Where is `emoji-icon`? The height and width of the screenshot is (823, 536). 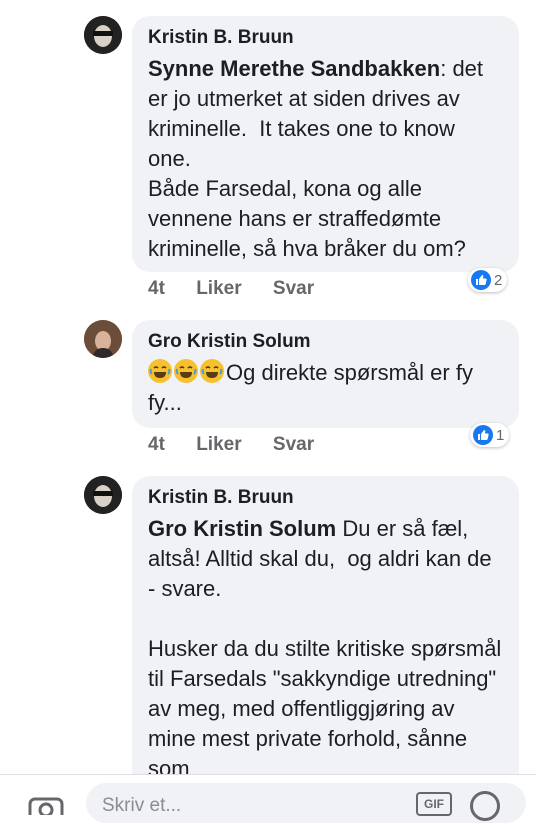 emoji-icon is located at coordinates (485, 806).